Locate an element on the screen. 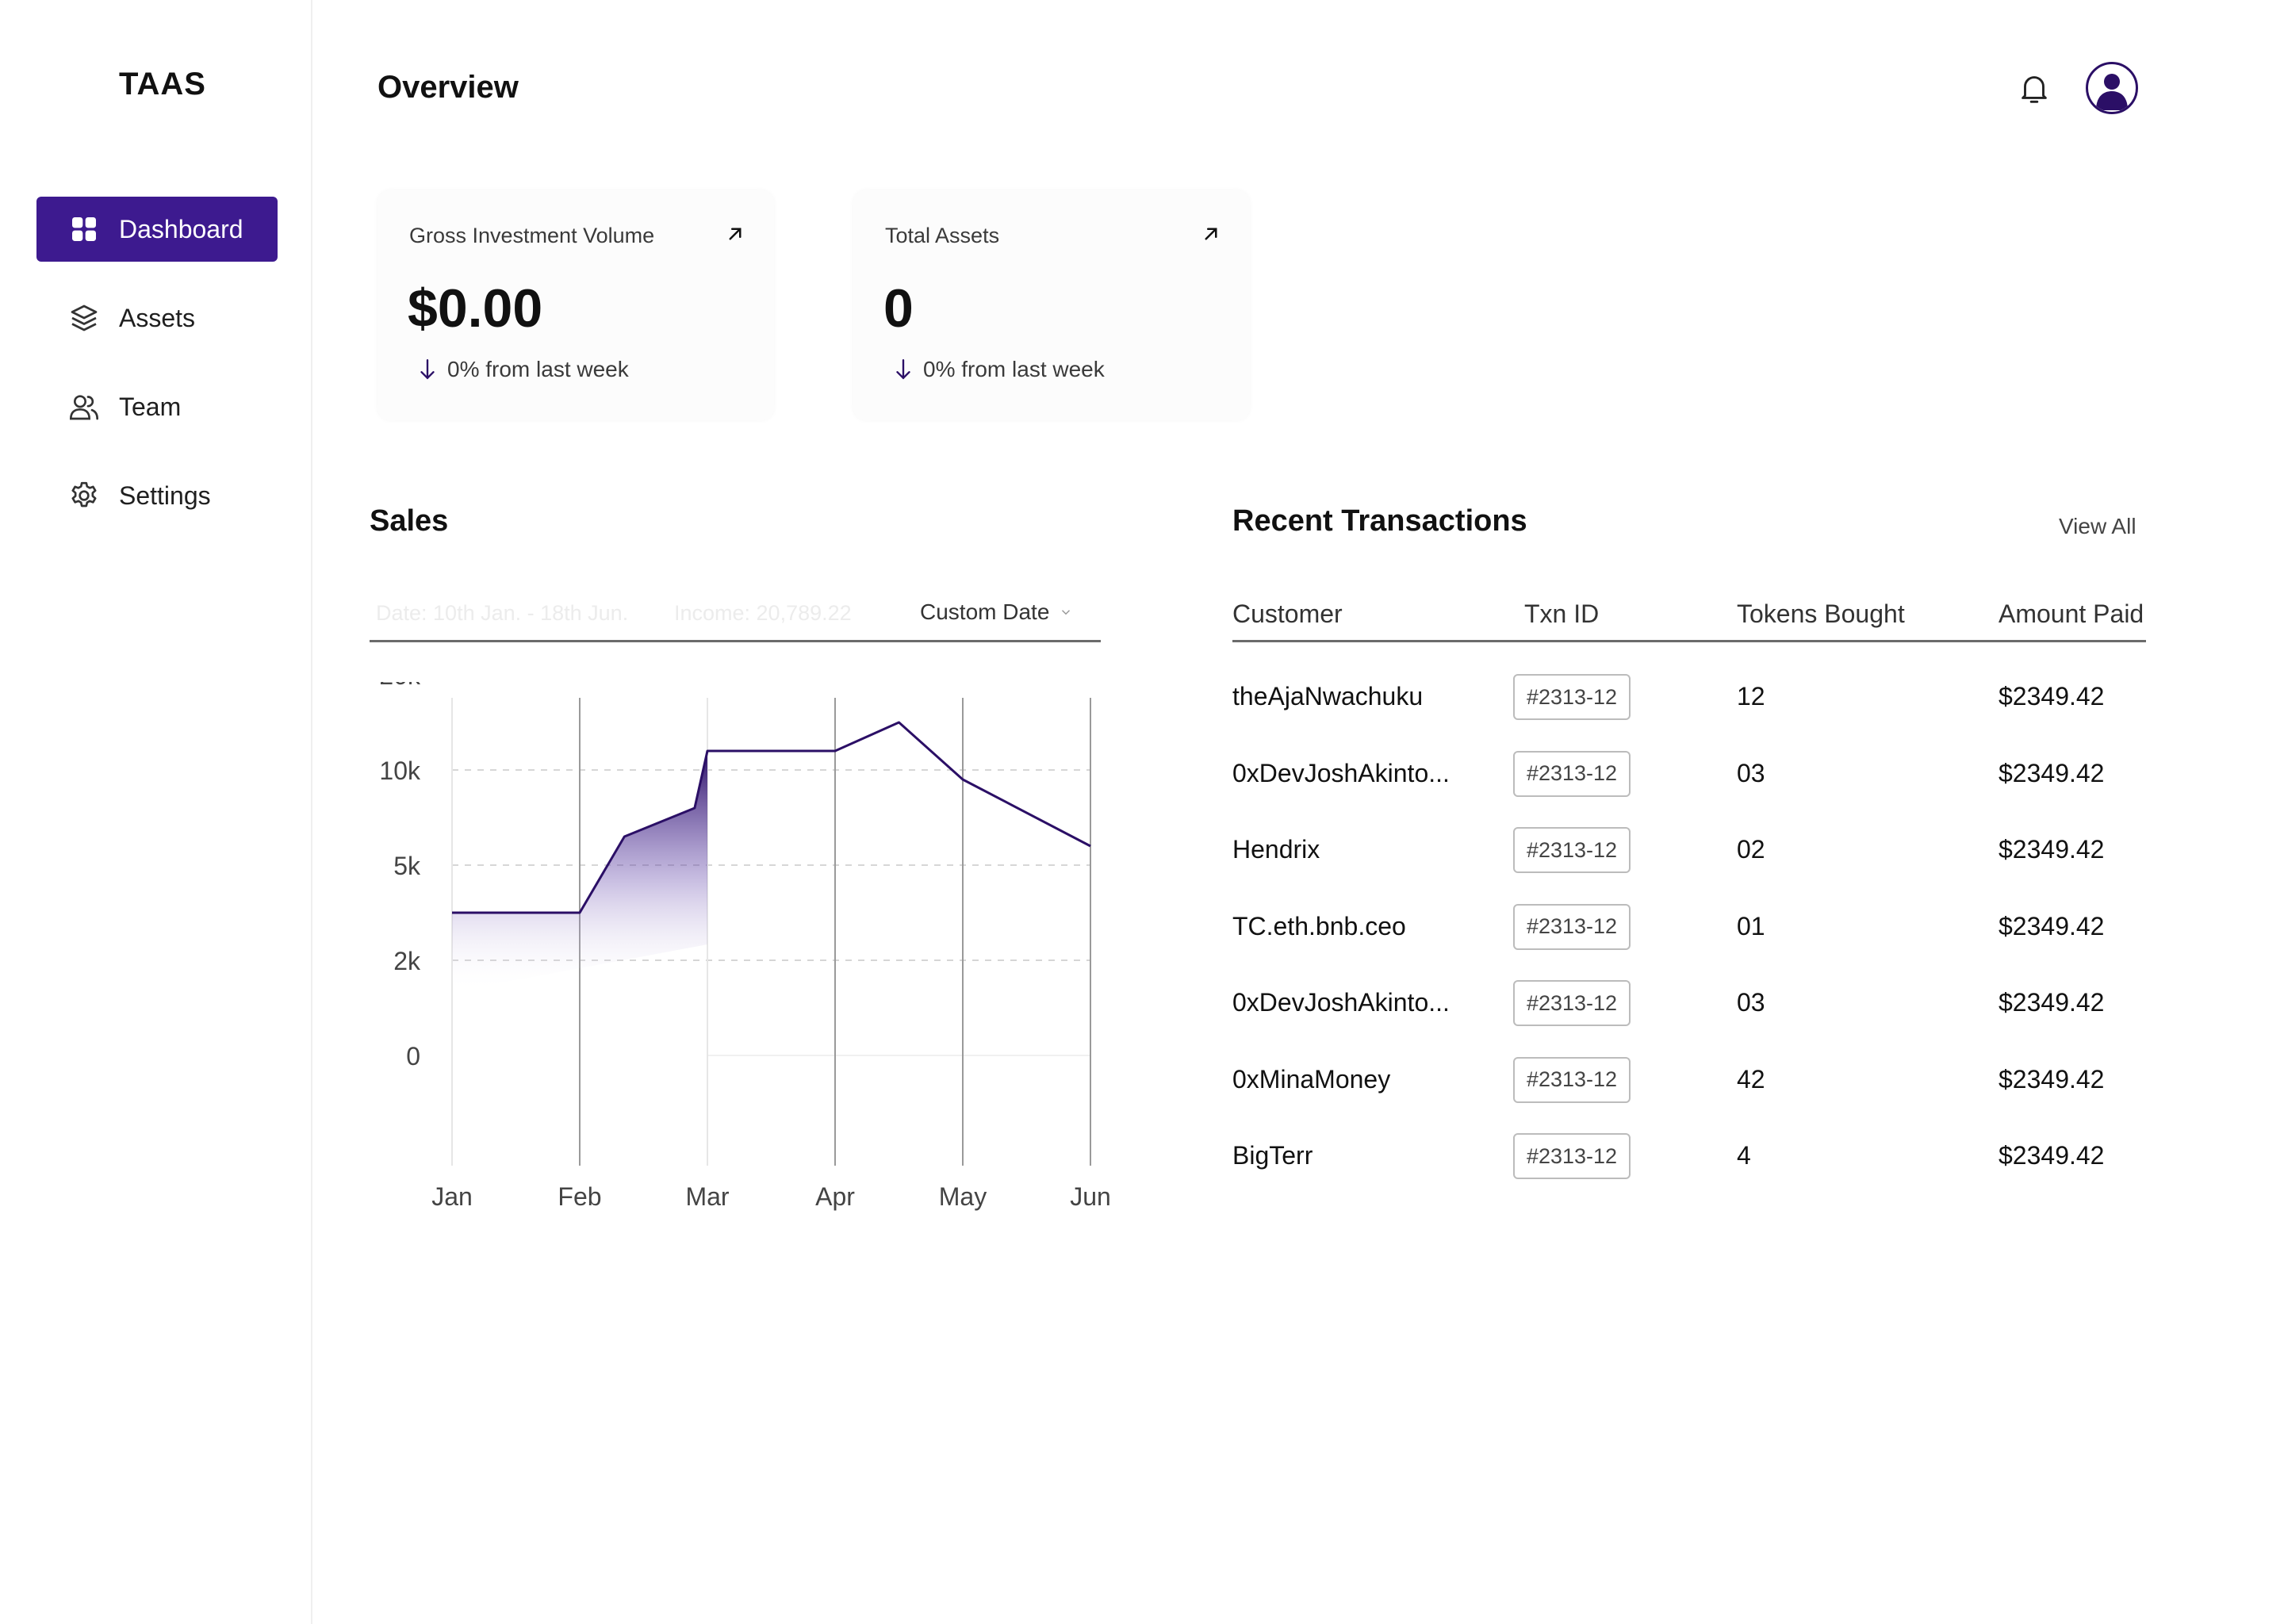 The image size is (2284, 1624). customer-cell: BigTerr is located at coordinates (1272, 1155).